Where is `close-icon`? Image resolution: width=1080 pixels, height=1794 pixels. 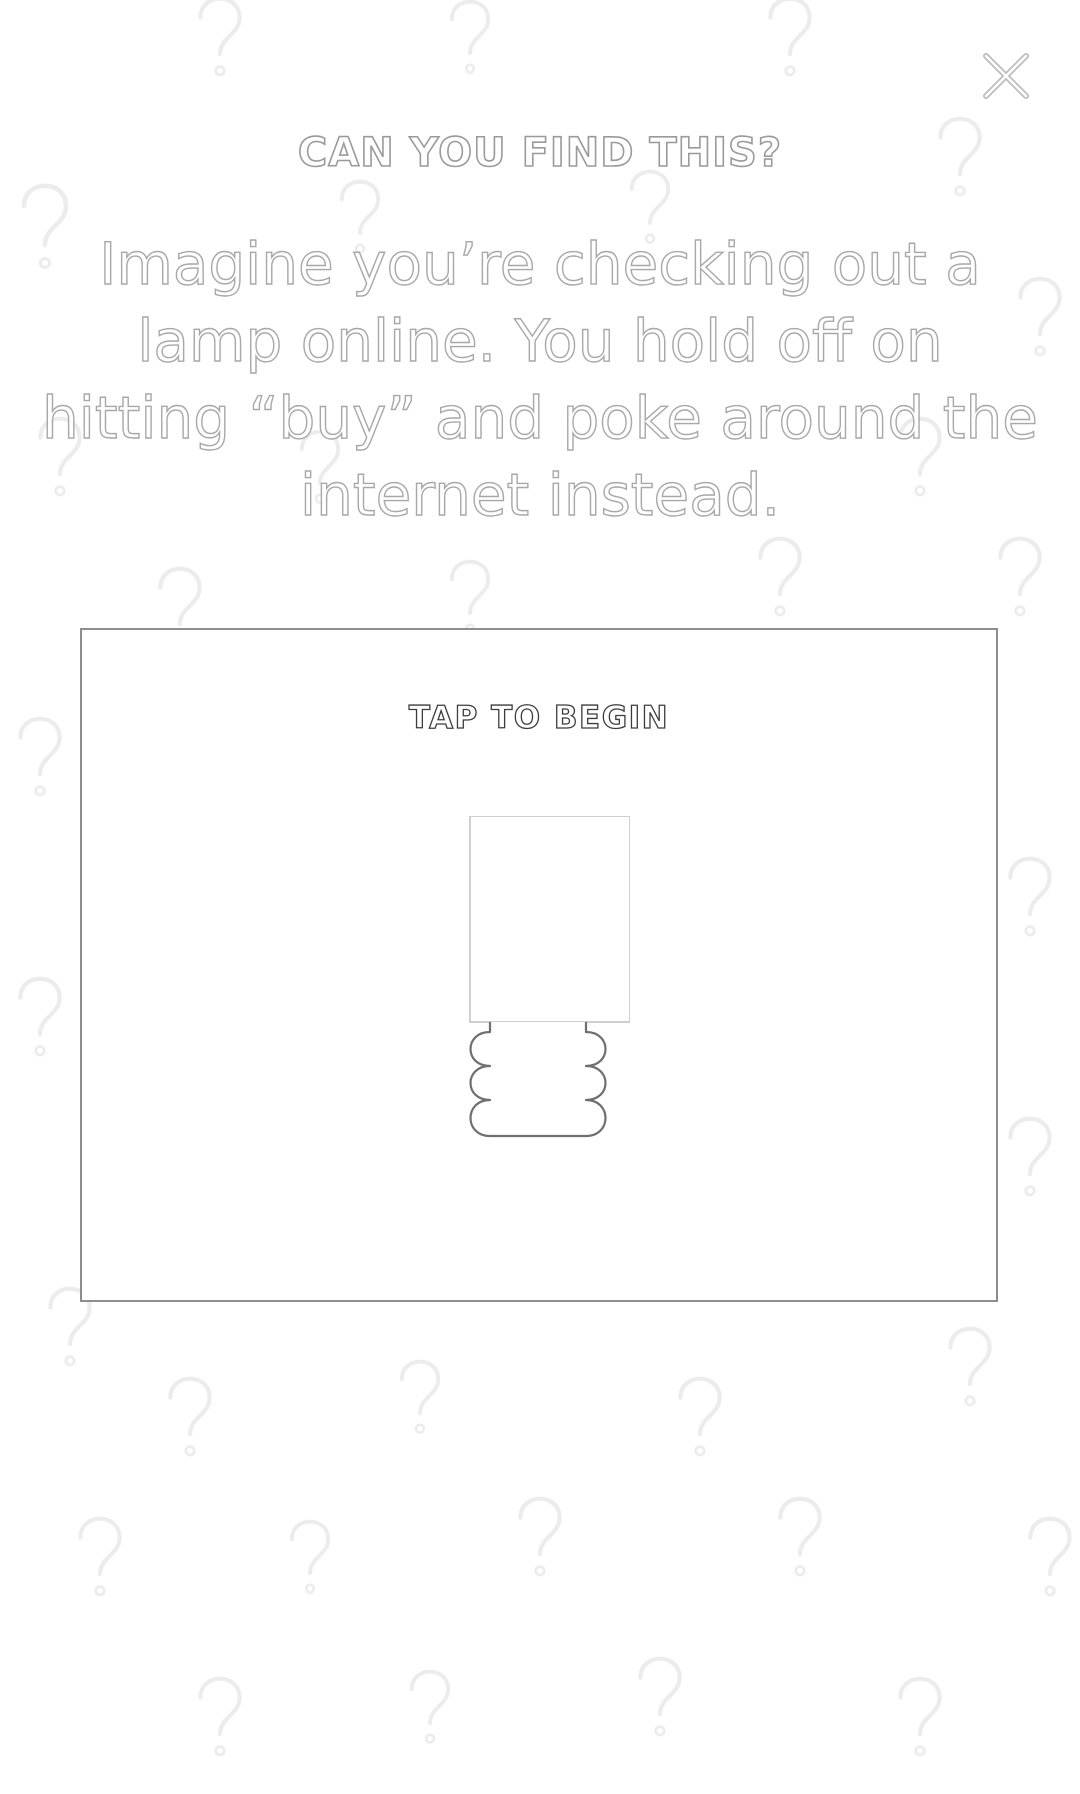 close-icon is located at coordinates (1006, 76).